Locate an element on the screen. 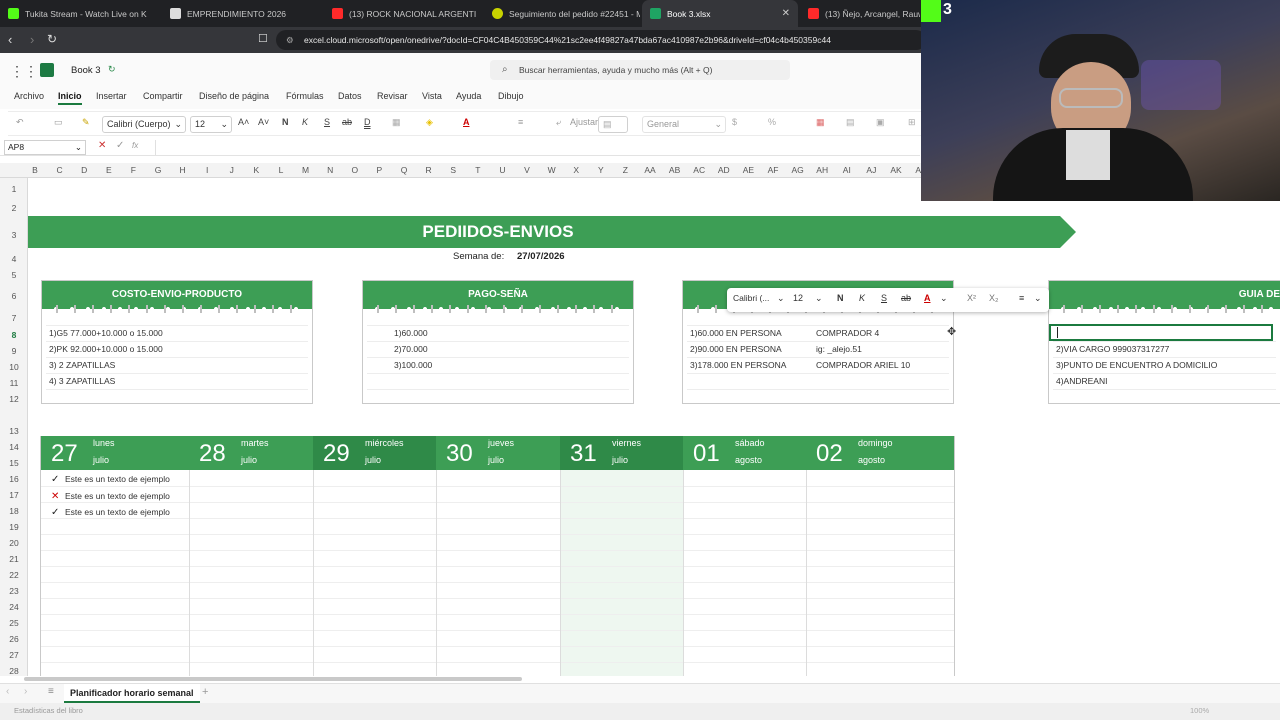  cell-styles-icon: ▣ is located at coordinates (880, 122).